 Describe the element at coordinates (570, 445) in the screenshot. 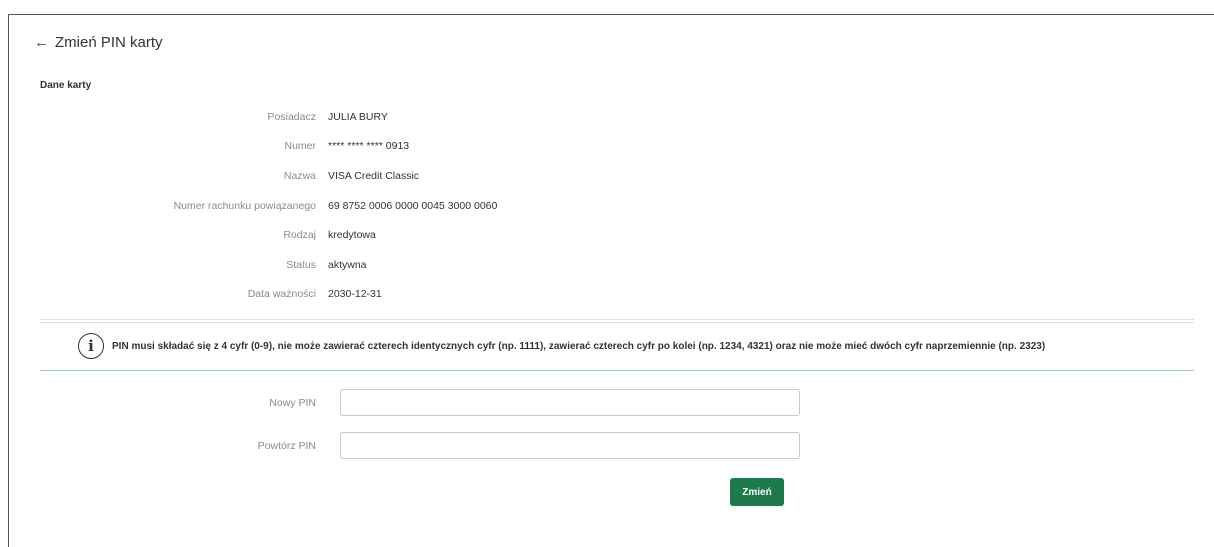

I see `repeat-pin-input` at that location.